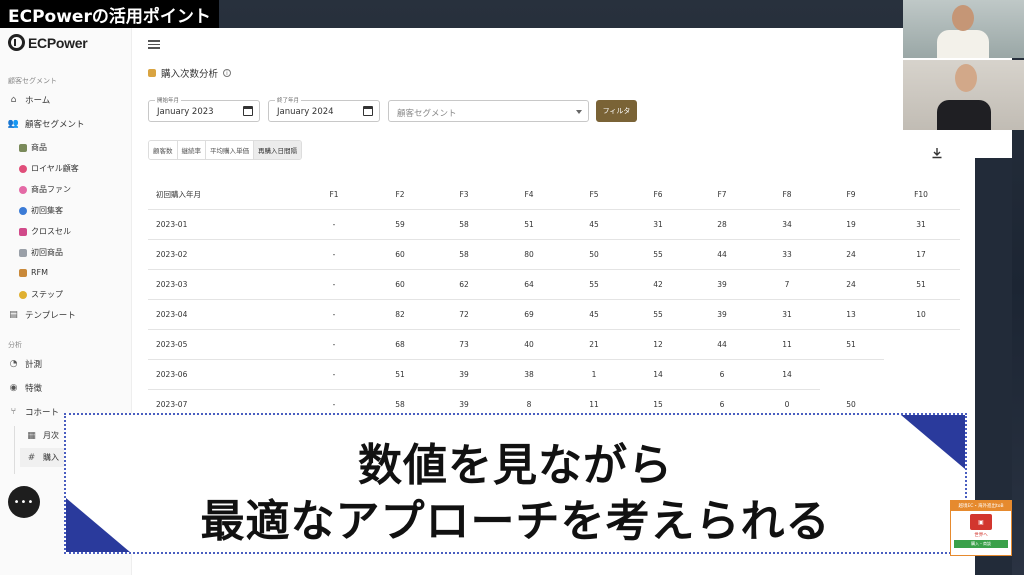  Describe the element at coordinates (981, 528) in the screenshot. I see `channel-badge: 越境EC・海外進出toB ▣ 世界へ 購入・商談` at that location.